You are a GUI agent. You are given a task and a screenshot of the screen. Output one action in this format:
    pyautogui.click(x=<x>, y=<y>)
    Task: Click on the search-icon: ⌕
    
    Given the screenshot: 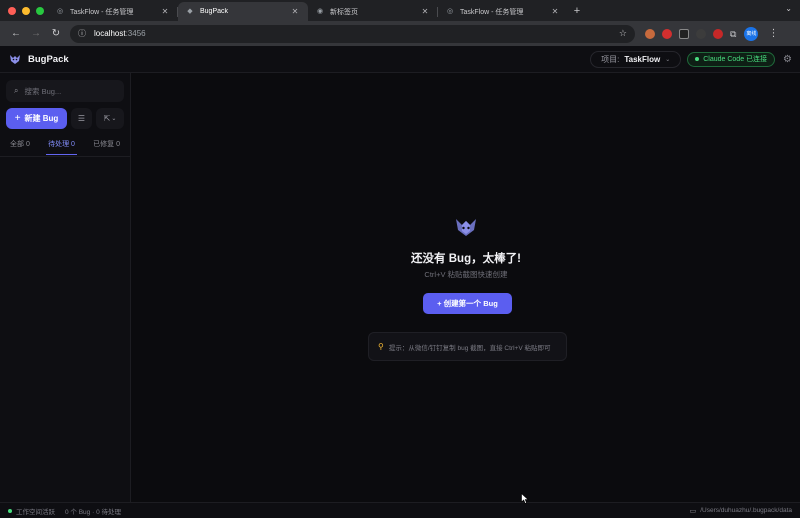 What is the action you would take?
    pyautogui.click(x=16, y=90)
    